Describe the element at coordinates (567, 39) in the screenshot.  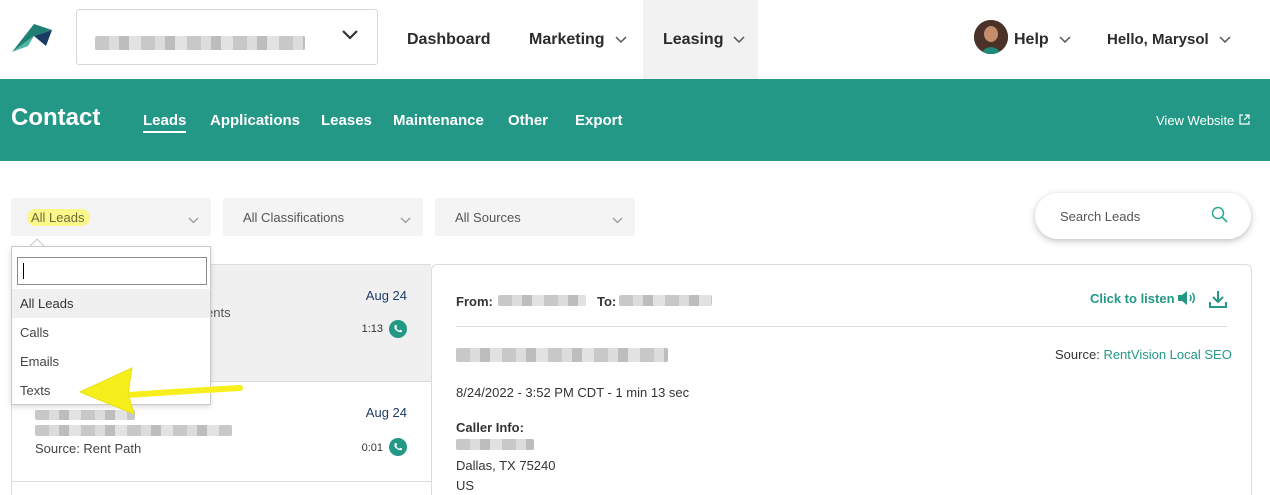
I see `nav-marketing-label: Marketing` at that location.